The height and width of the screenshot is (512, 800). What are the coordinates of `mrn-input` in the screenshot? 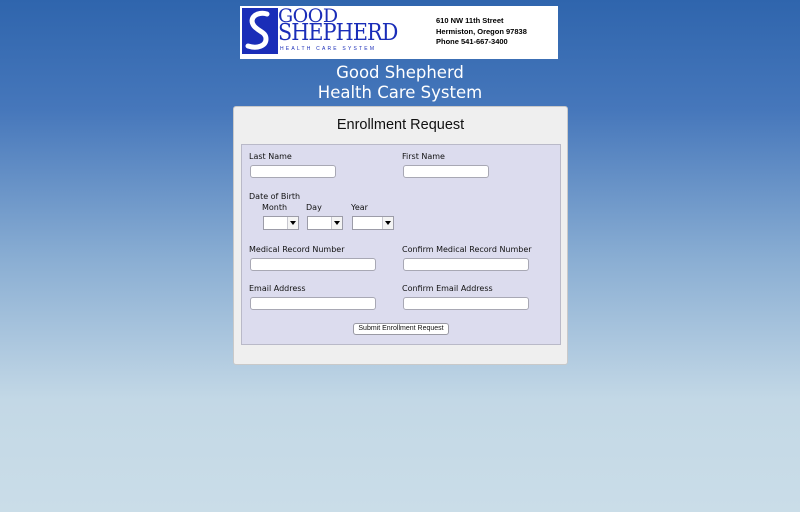 It's located at (313, 264).